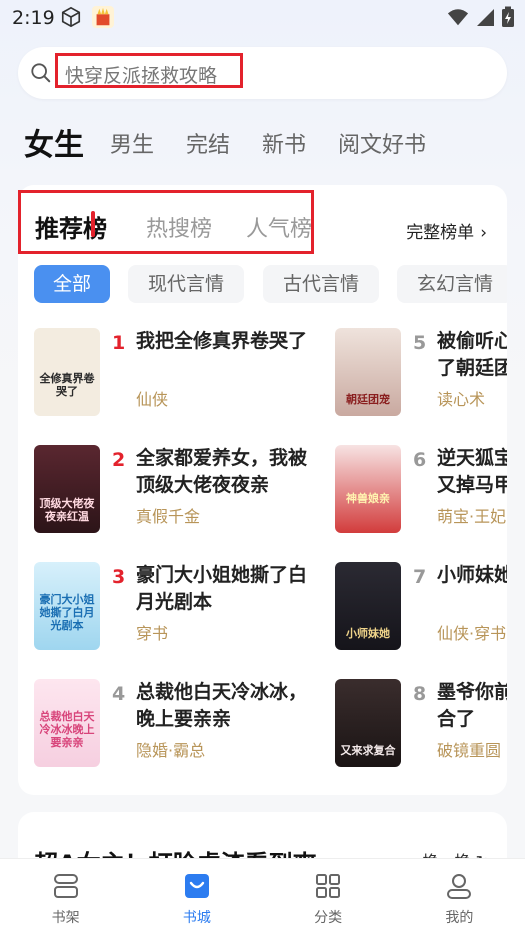  Describe the element at coordinates (186, 284) in the screenshot. I see `filter-modern-romance: 现代言情` at that location.